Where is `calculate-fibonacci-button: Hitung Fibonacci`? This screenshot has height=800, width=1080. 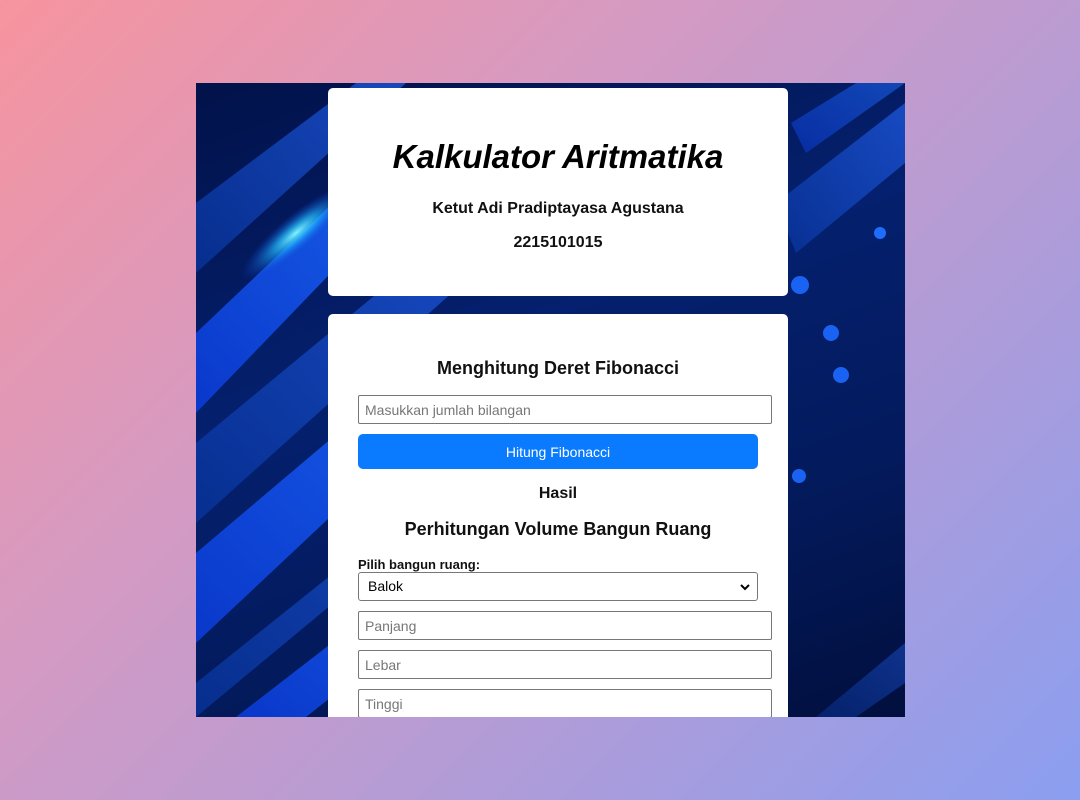 calculate-fibonacci-button: Hitung Fibonacci is located at coordinates (558, 451).